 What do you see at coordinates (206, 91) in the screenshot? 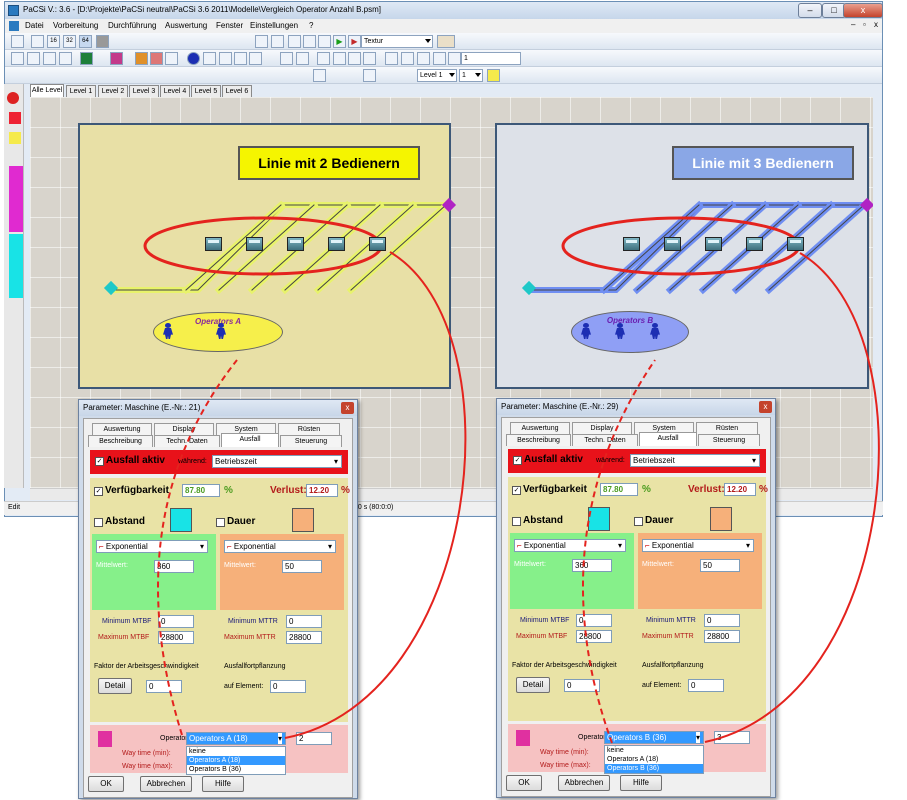
I see `tab-level-5: Level 5` at bounding box center [206, 91].